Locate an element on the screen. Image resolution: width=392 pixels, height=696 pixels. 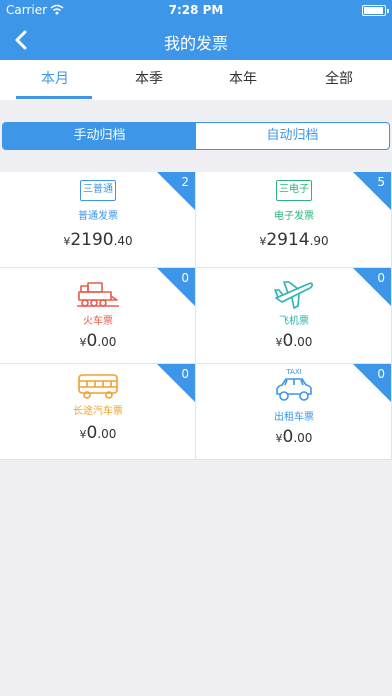
invoice-label: 飞机票 is located at coordinates (294, 321).